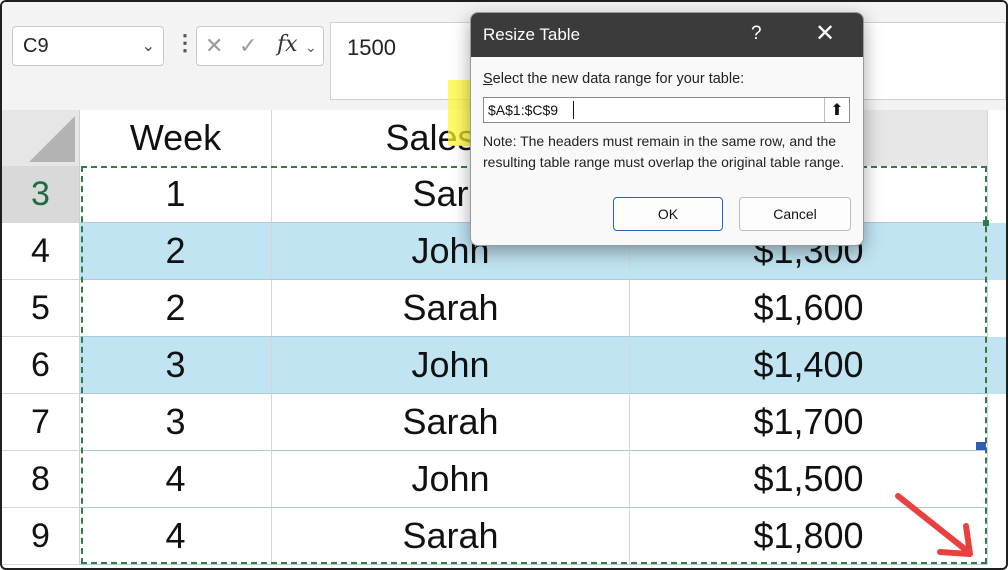 The image size is (1008, 570). Describe the element at coordinates (185, 43) in the screenshot. I see `more-options-icon: ⋮` at that location.